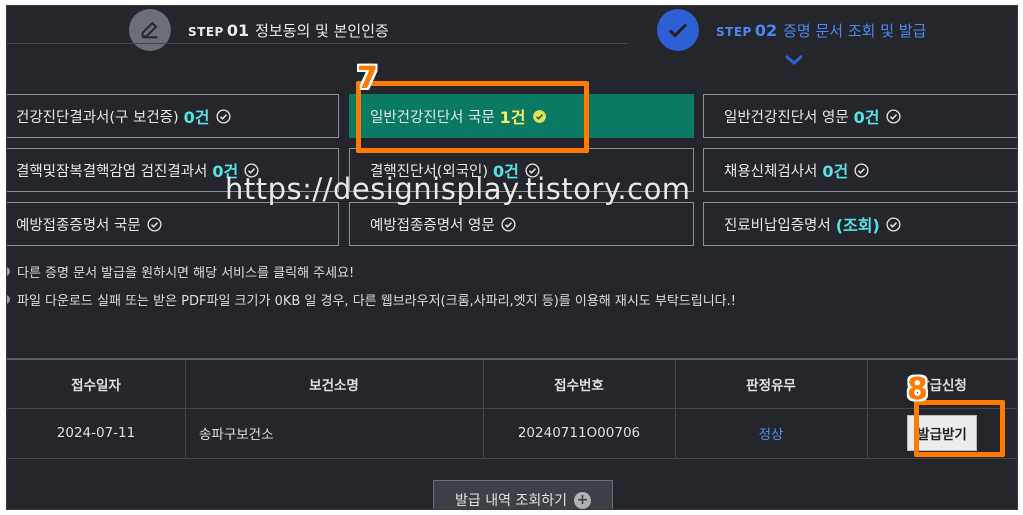  I want to click on step-divider, so click(317, 43).